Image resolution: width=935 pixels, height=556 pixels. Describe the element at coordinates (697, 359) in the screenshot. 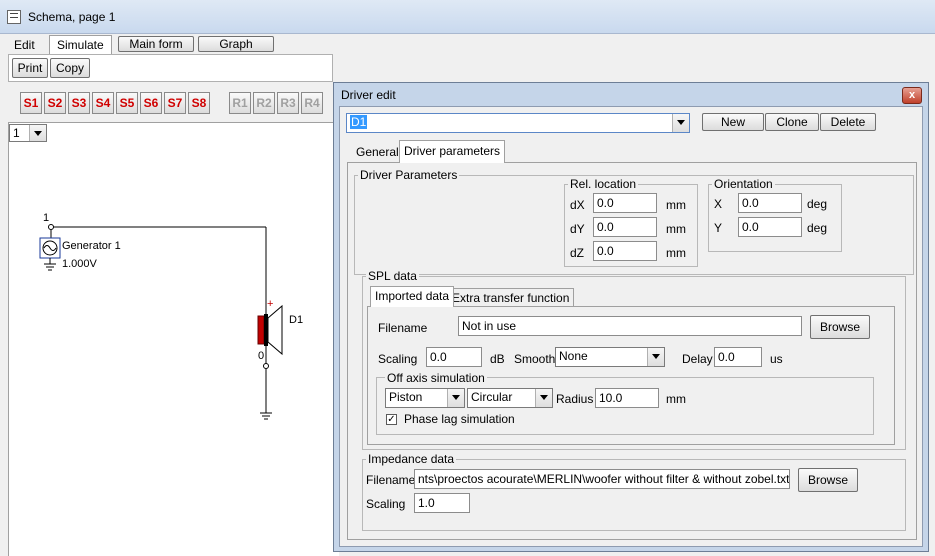

I see `delay-label: Delay` at that location.